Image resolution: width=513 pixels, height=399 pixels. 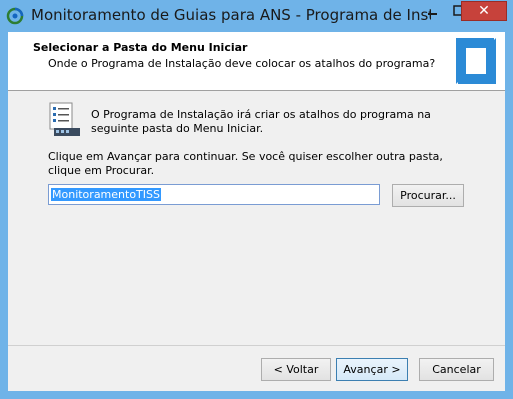 What do you see at coordinates (106, 194) in the screenshot?
I see `folder-input-value: MonitoramentoTISS` at bounding box center [106, 194].